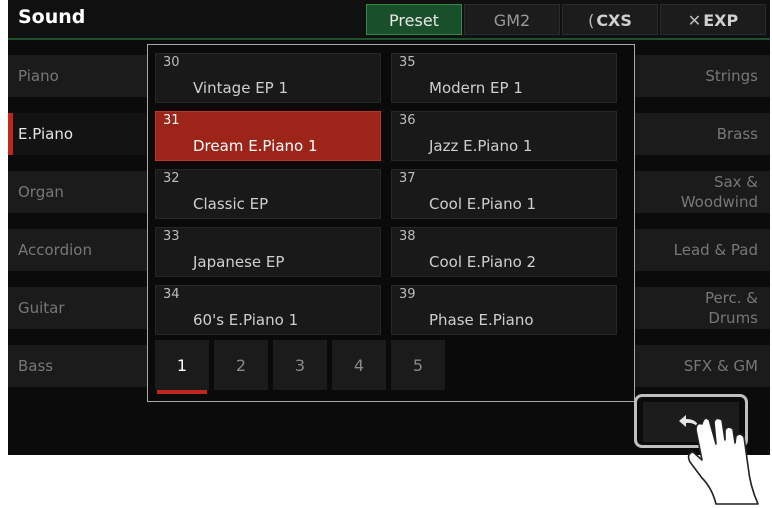  What do you see at coordinates (696, 308) in the screenshot?
I see `category-perc-drums: Perc. & Drums` at bounding box center [696, 308].